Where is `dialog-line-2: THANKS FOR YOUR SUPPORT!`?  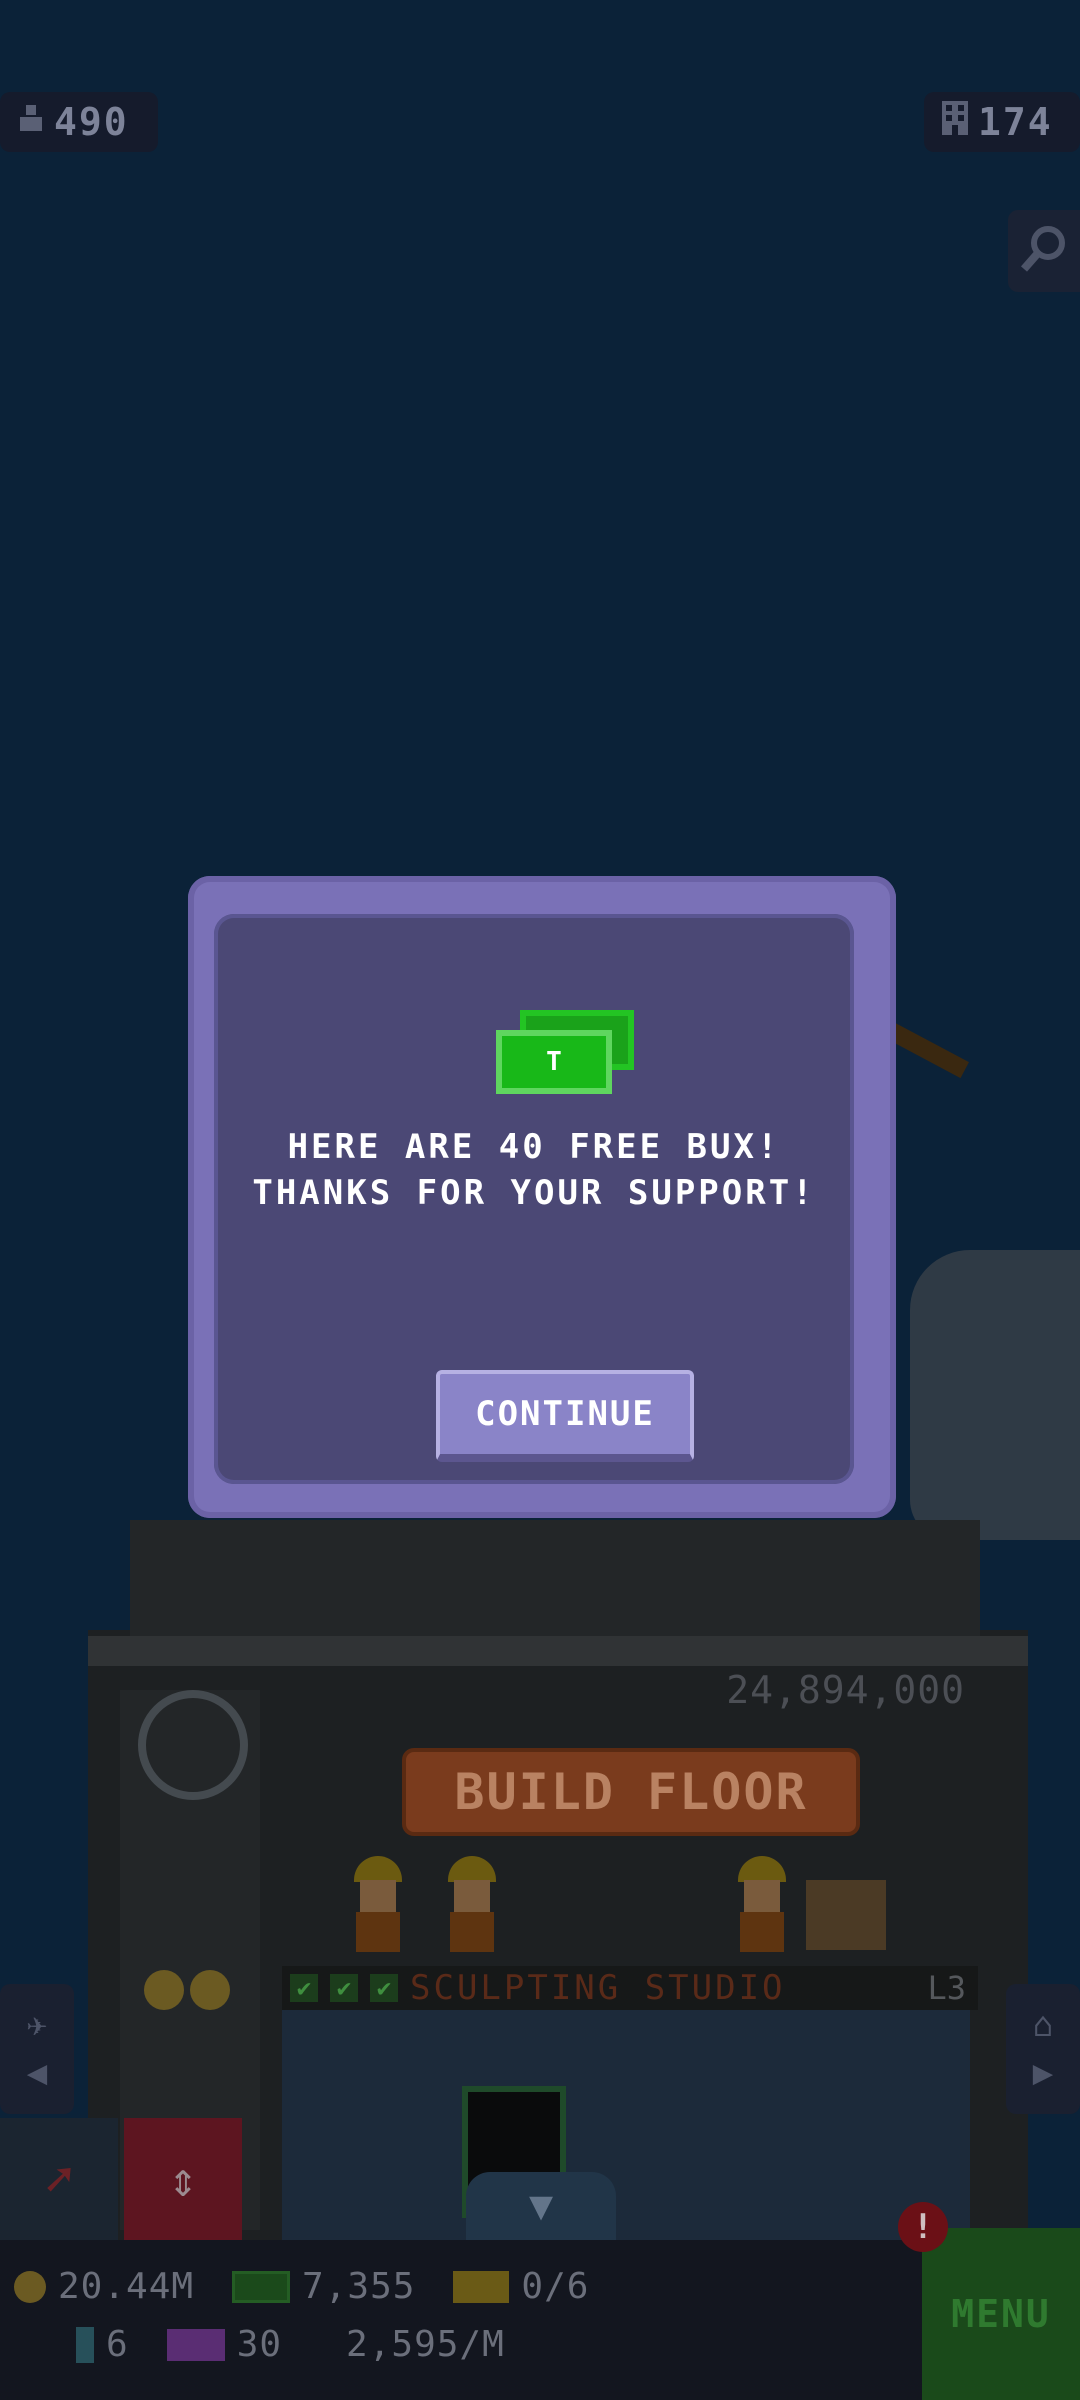
dialog-line-2: THANKS FOR YOUR SUPPORT! is located at coordinates (534, 1193).